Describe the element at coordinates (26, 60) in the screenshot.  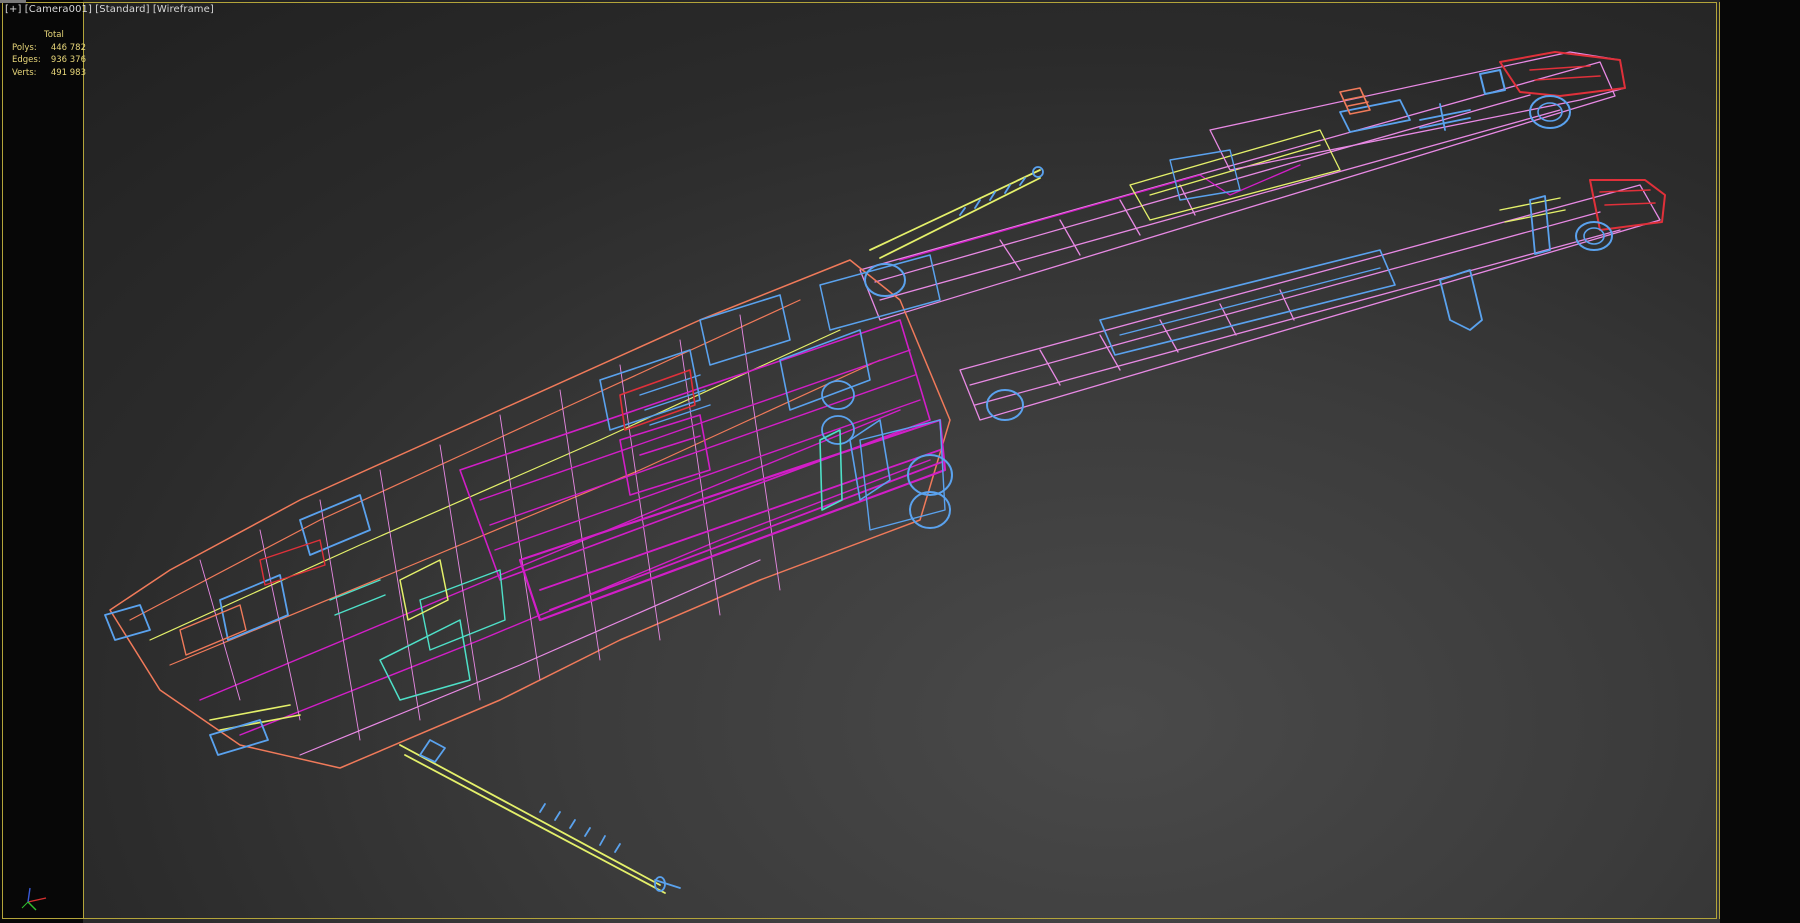
I see `stats-label: Edges:` at that location.